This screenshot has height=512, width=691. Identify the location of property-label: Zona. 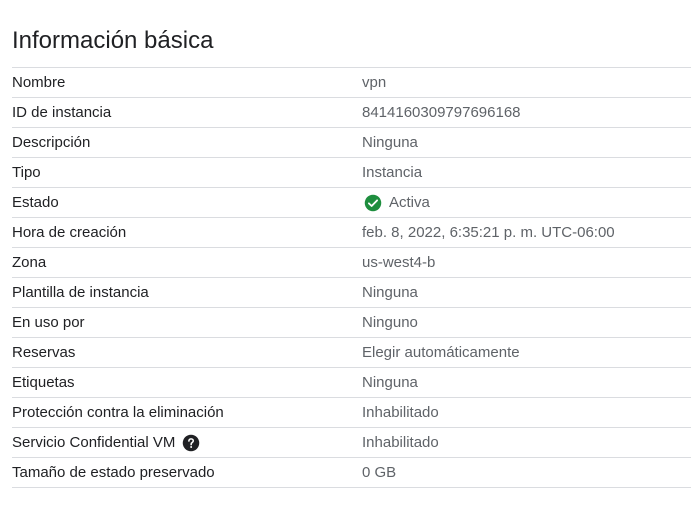
(29, 262).